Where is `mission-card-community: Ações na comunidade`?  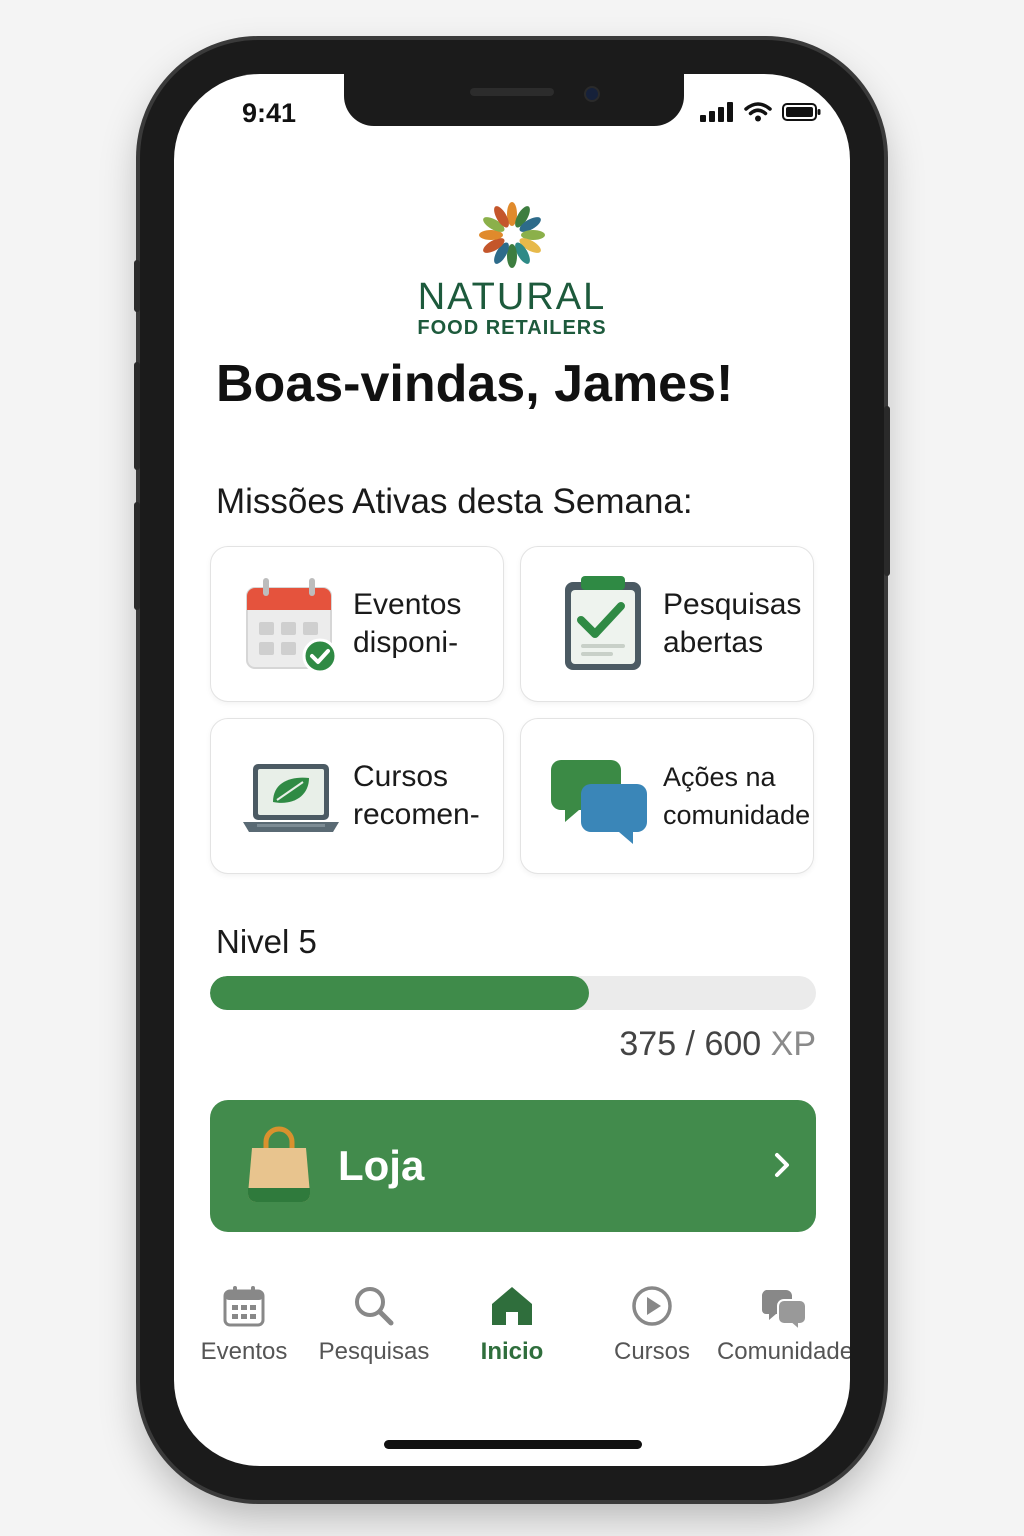
mission-card-community: Ações na comunidade is located at coordinates (667, 796).